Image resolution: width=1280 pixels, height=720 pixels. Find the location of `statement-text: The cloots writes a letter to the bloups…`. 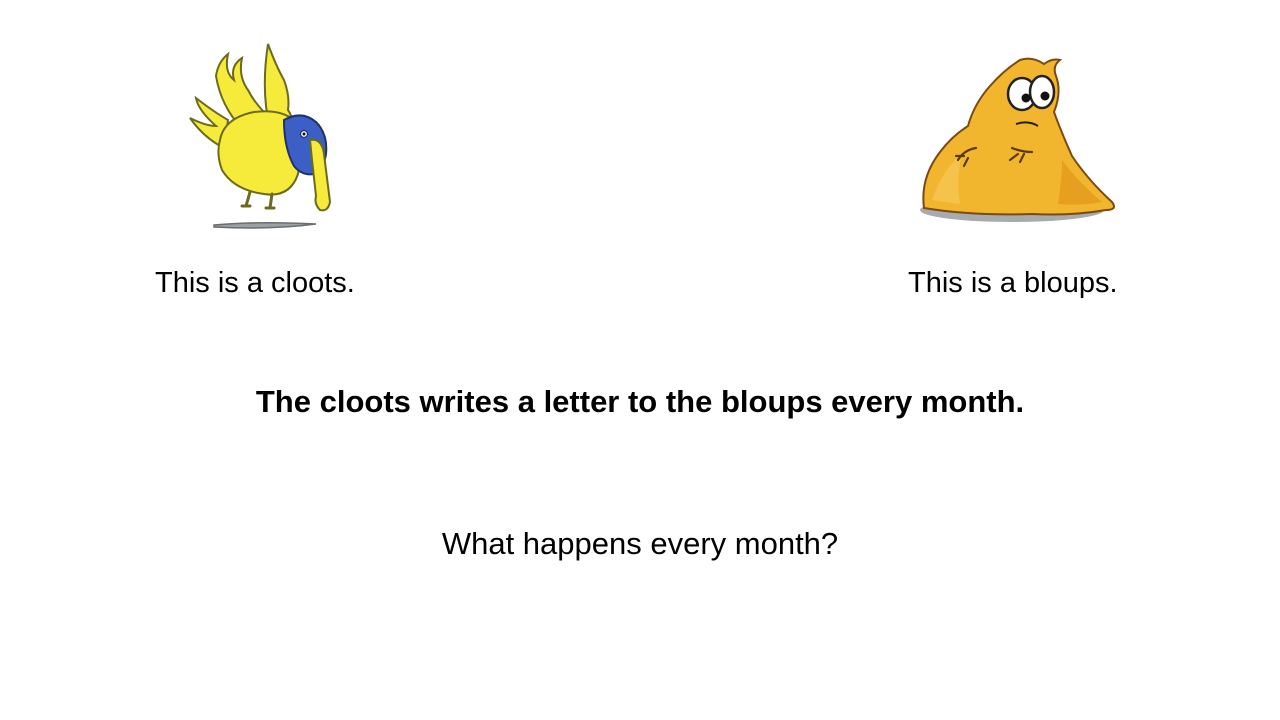

statement-text: The cloots writes a letter to the bloups… is located at coordinates (640, 401).